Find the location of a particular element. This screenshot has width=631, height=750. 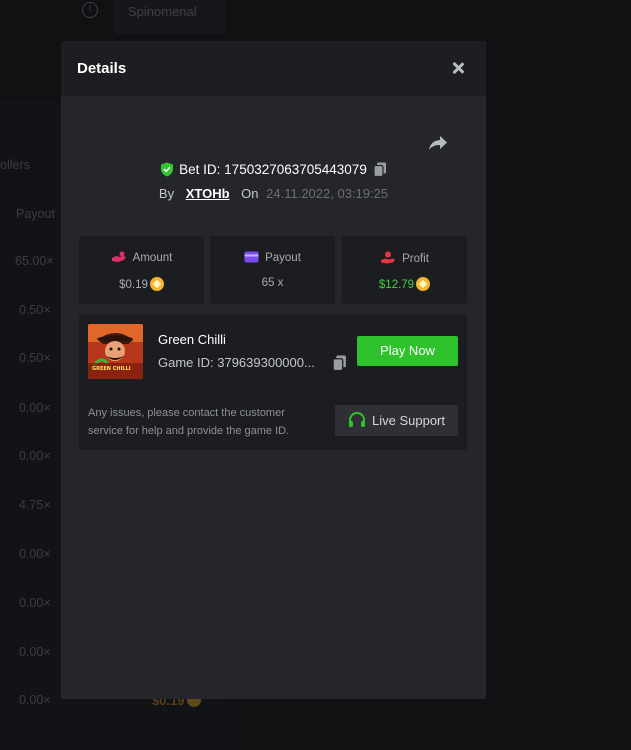

info-icon: ! is located at coordinates (90, 10).